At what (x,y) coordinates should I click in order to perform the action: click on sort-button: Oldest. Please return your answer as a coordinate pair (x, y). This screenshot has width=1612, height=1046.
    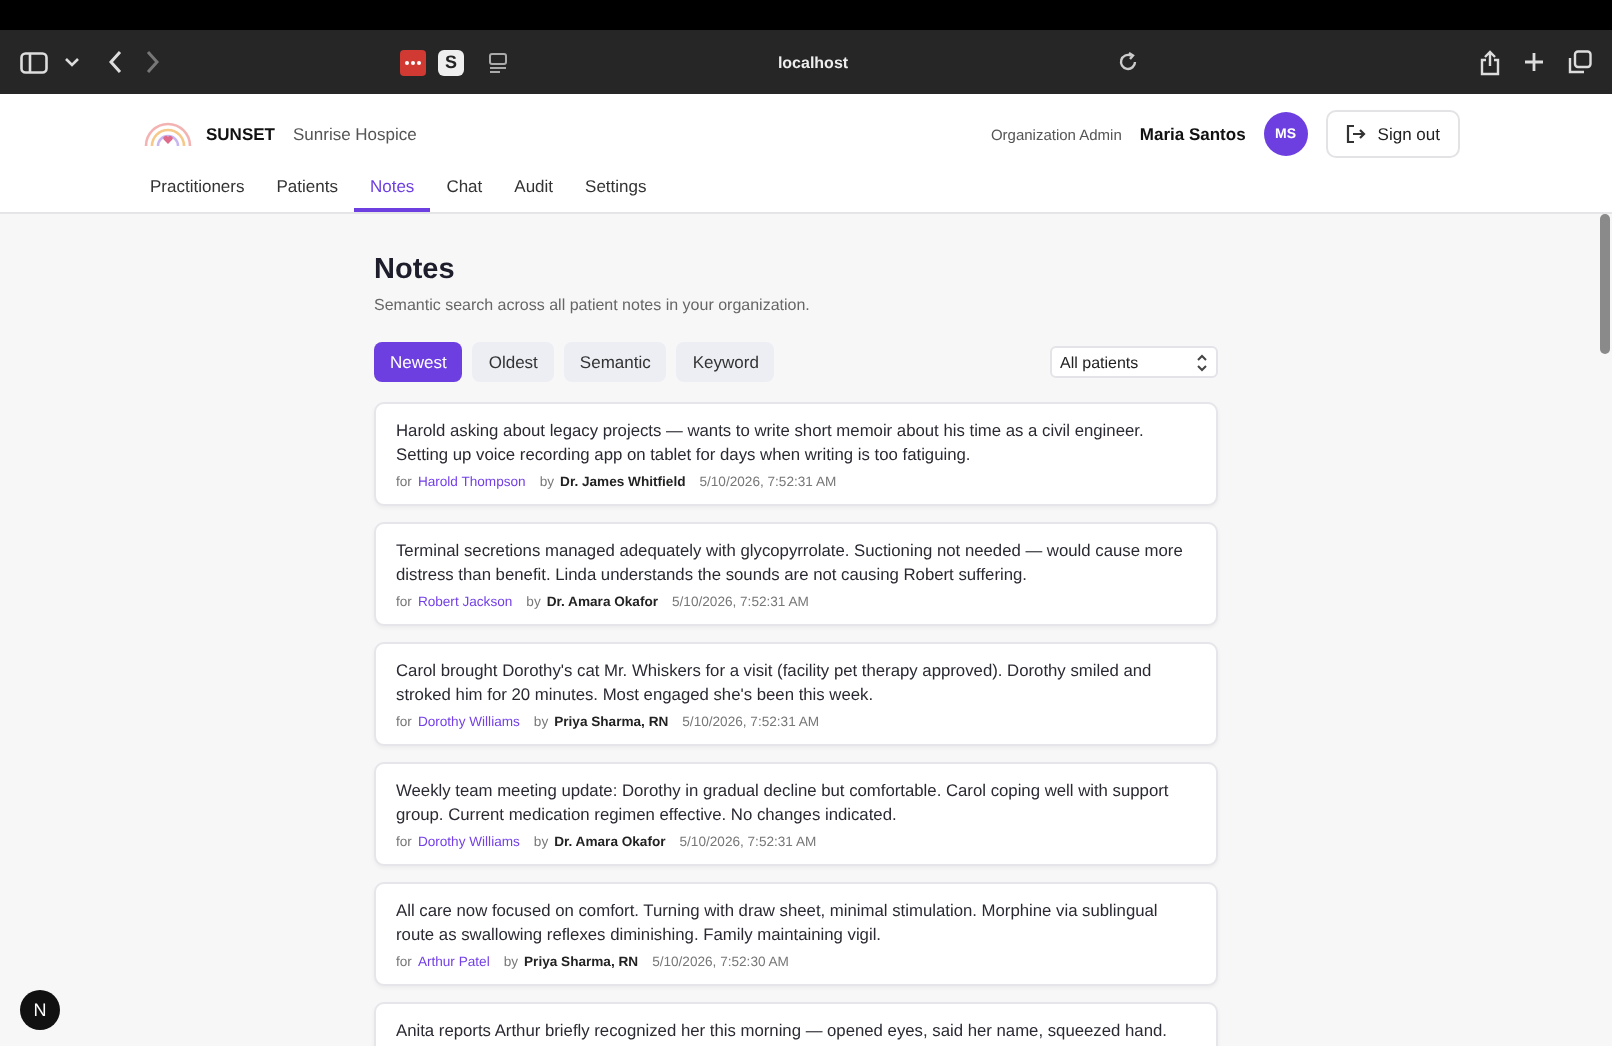
    Looking at the image, I should click on (513, 362).